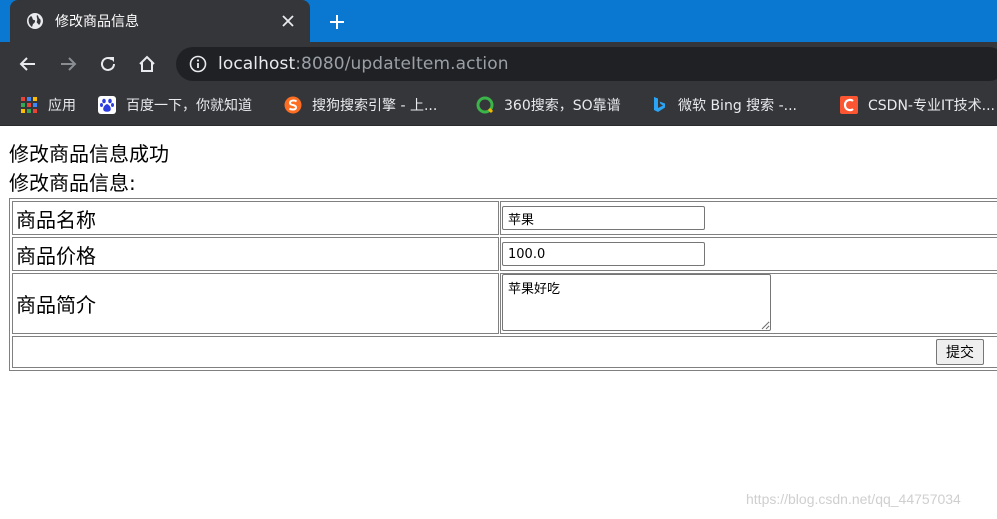 This screenshot has height=519, width=997. Describe the element at coordinates (603, 254) in the screenshot. I see `item-price-input` at that location.